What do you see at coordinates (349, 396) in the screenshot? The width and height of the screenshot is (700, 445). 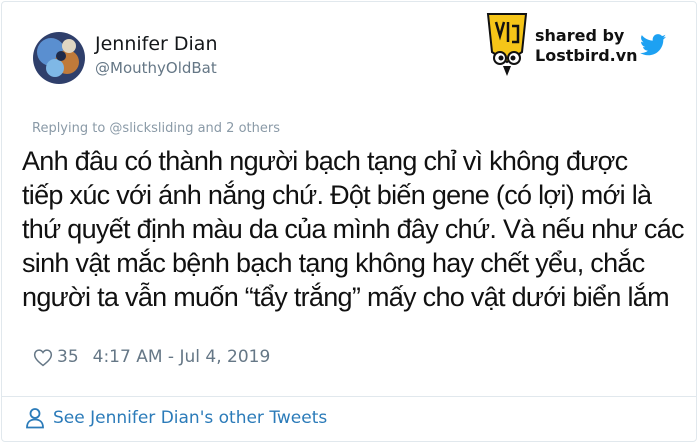 I see `divider` at bounding box center [349, 396].